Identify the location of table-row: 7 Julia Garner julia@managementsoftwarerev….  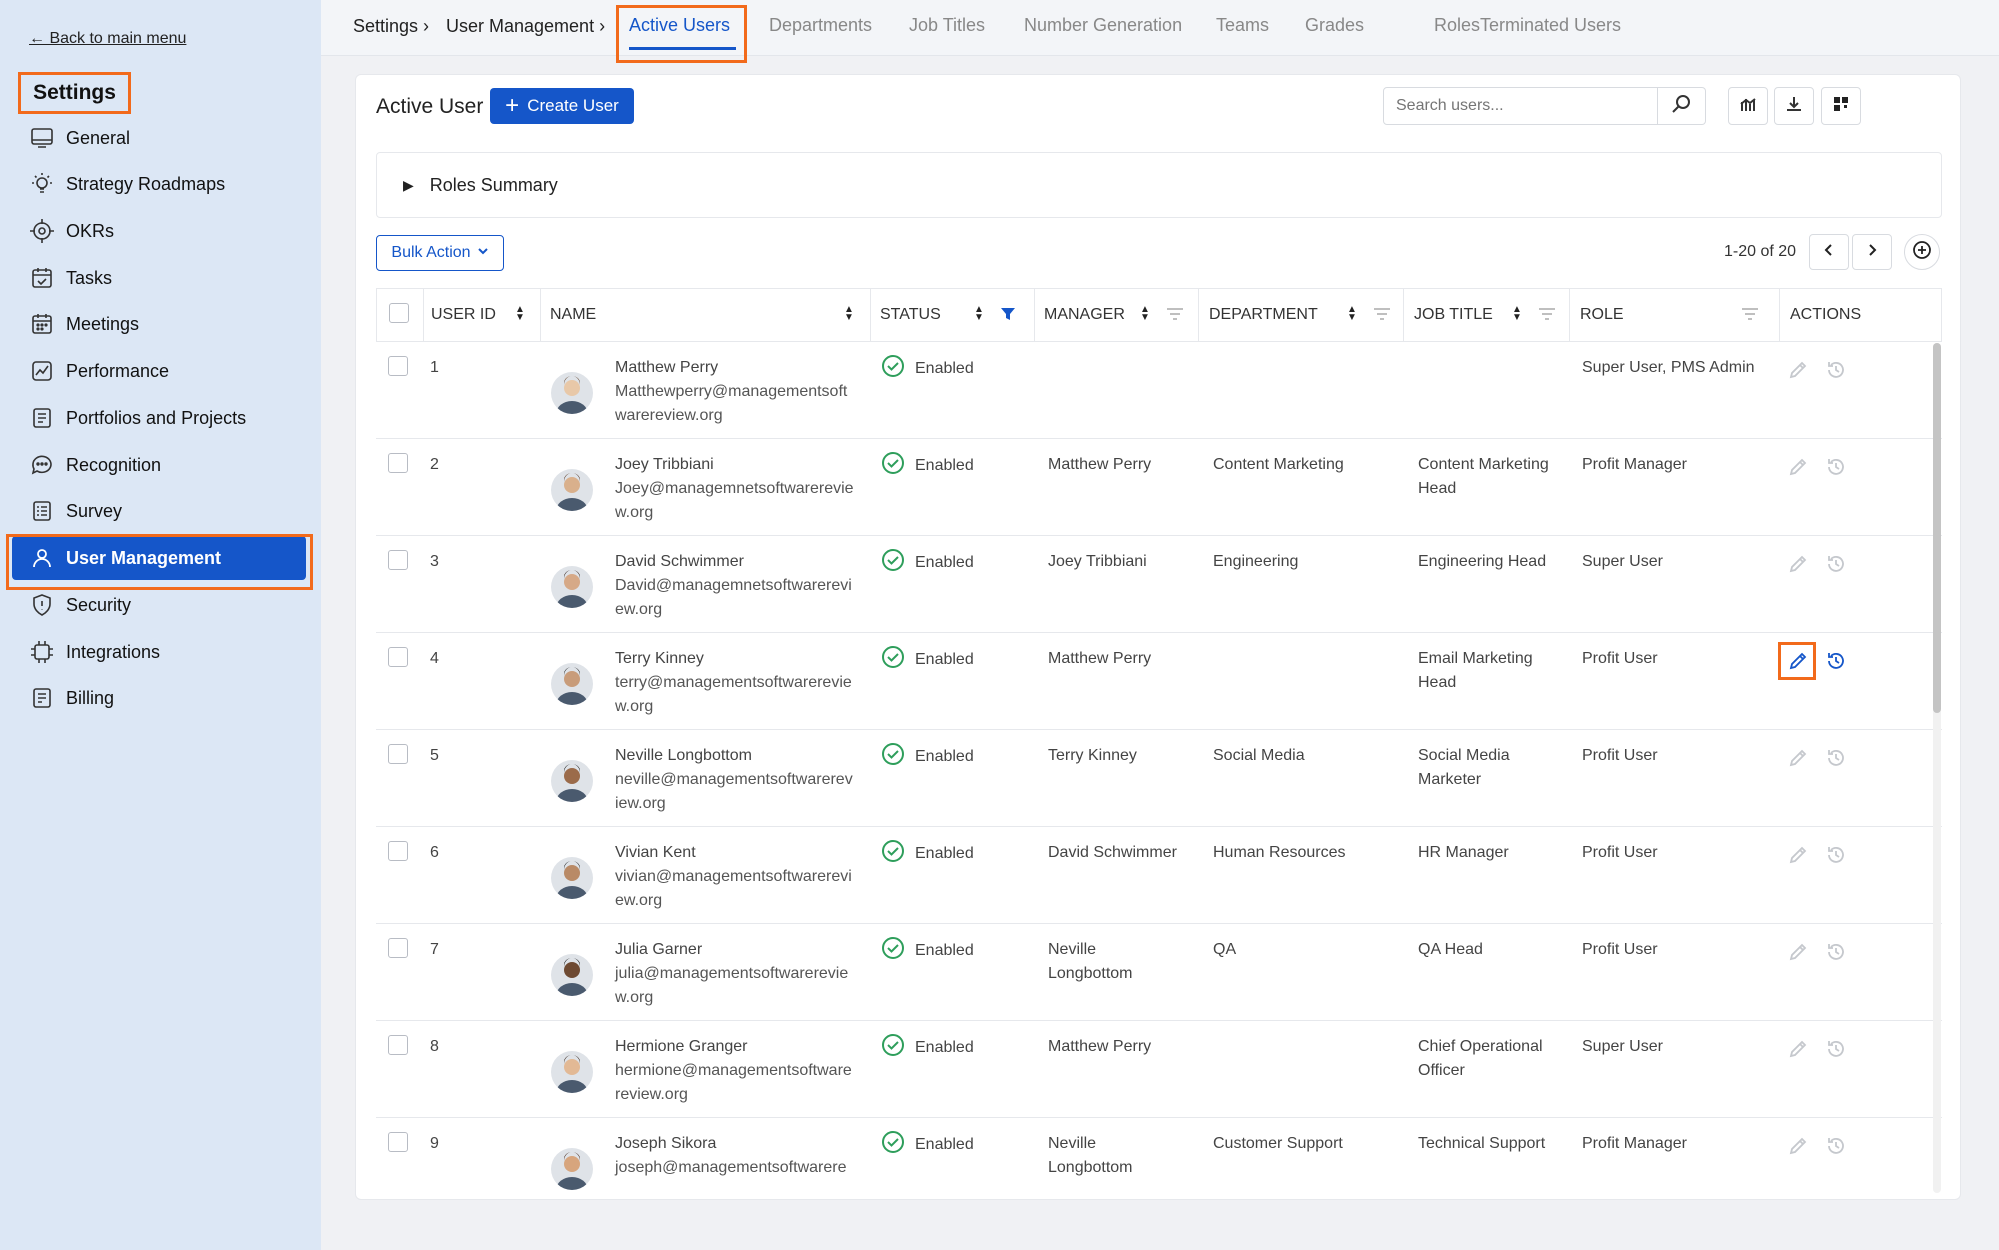
(1159, 972).